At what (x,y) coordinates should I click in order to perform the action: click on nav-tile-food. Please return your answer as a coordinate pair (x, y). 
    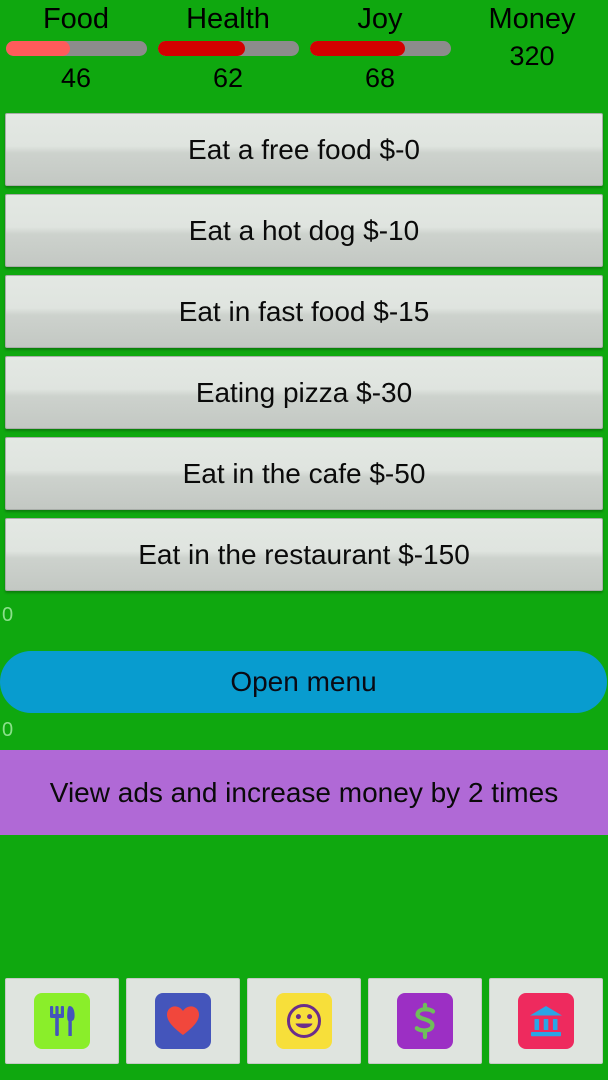
    Looking at the image, I should click on (62, 1021).